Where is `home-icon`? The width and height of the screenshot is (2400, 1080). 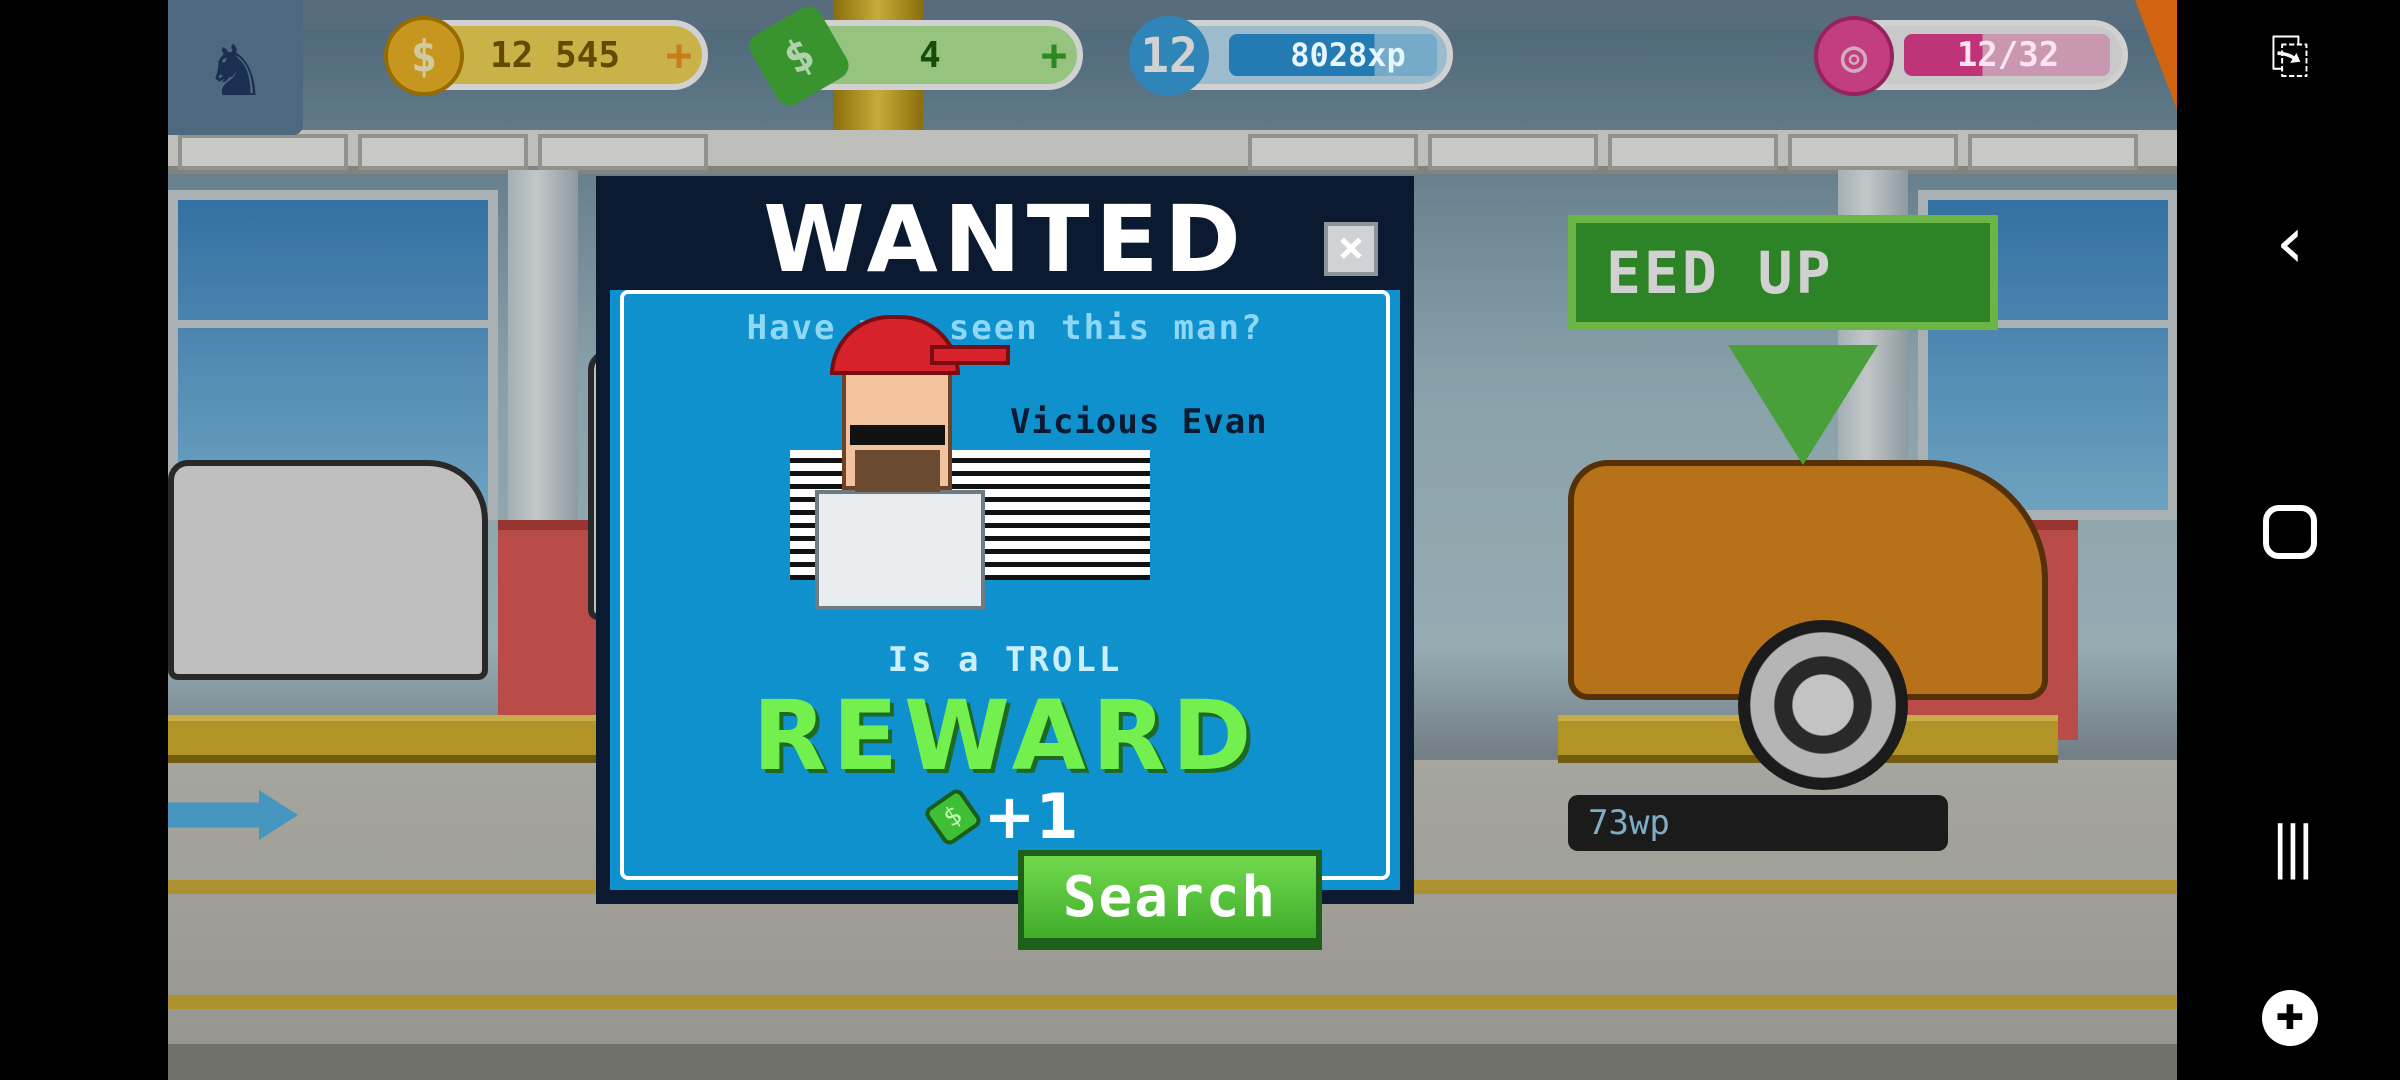
home-icon is located at coordinates (2290, 532).